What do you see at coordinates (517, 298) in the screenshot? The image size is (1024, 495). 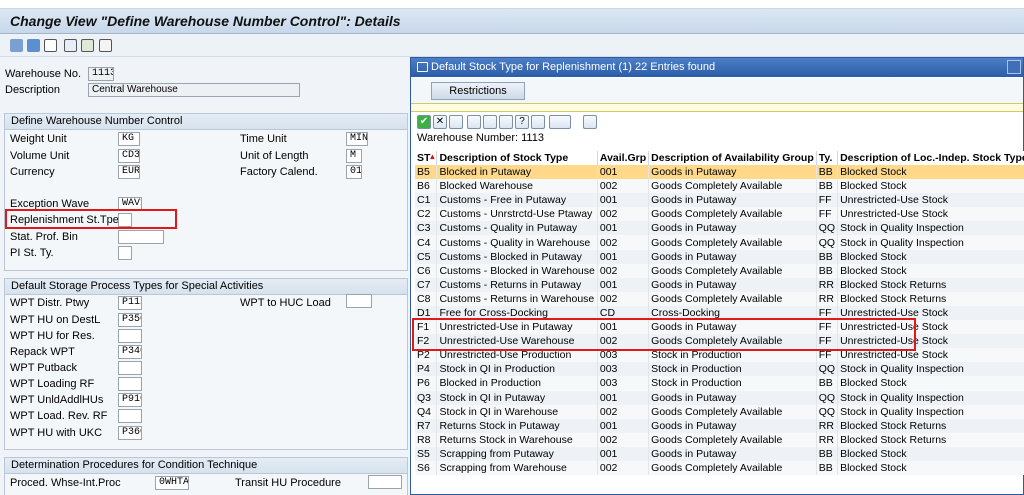 I see `cell-desc-stock-type: Customs - Returns in Warehouse` at bounding box center [517, 298].